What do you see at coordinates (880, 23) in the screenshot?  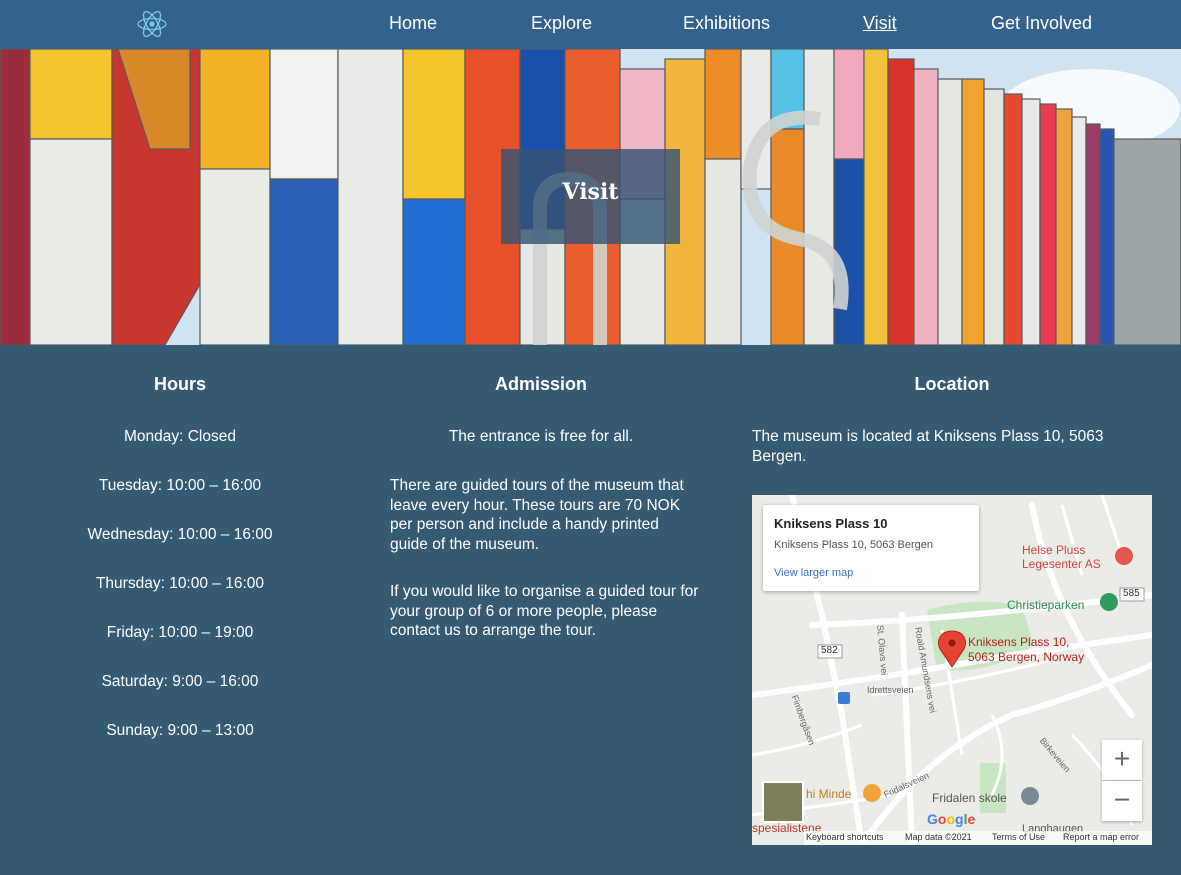 I see `nav-link-visit: Visit` at bounding box center [880, 23].